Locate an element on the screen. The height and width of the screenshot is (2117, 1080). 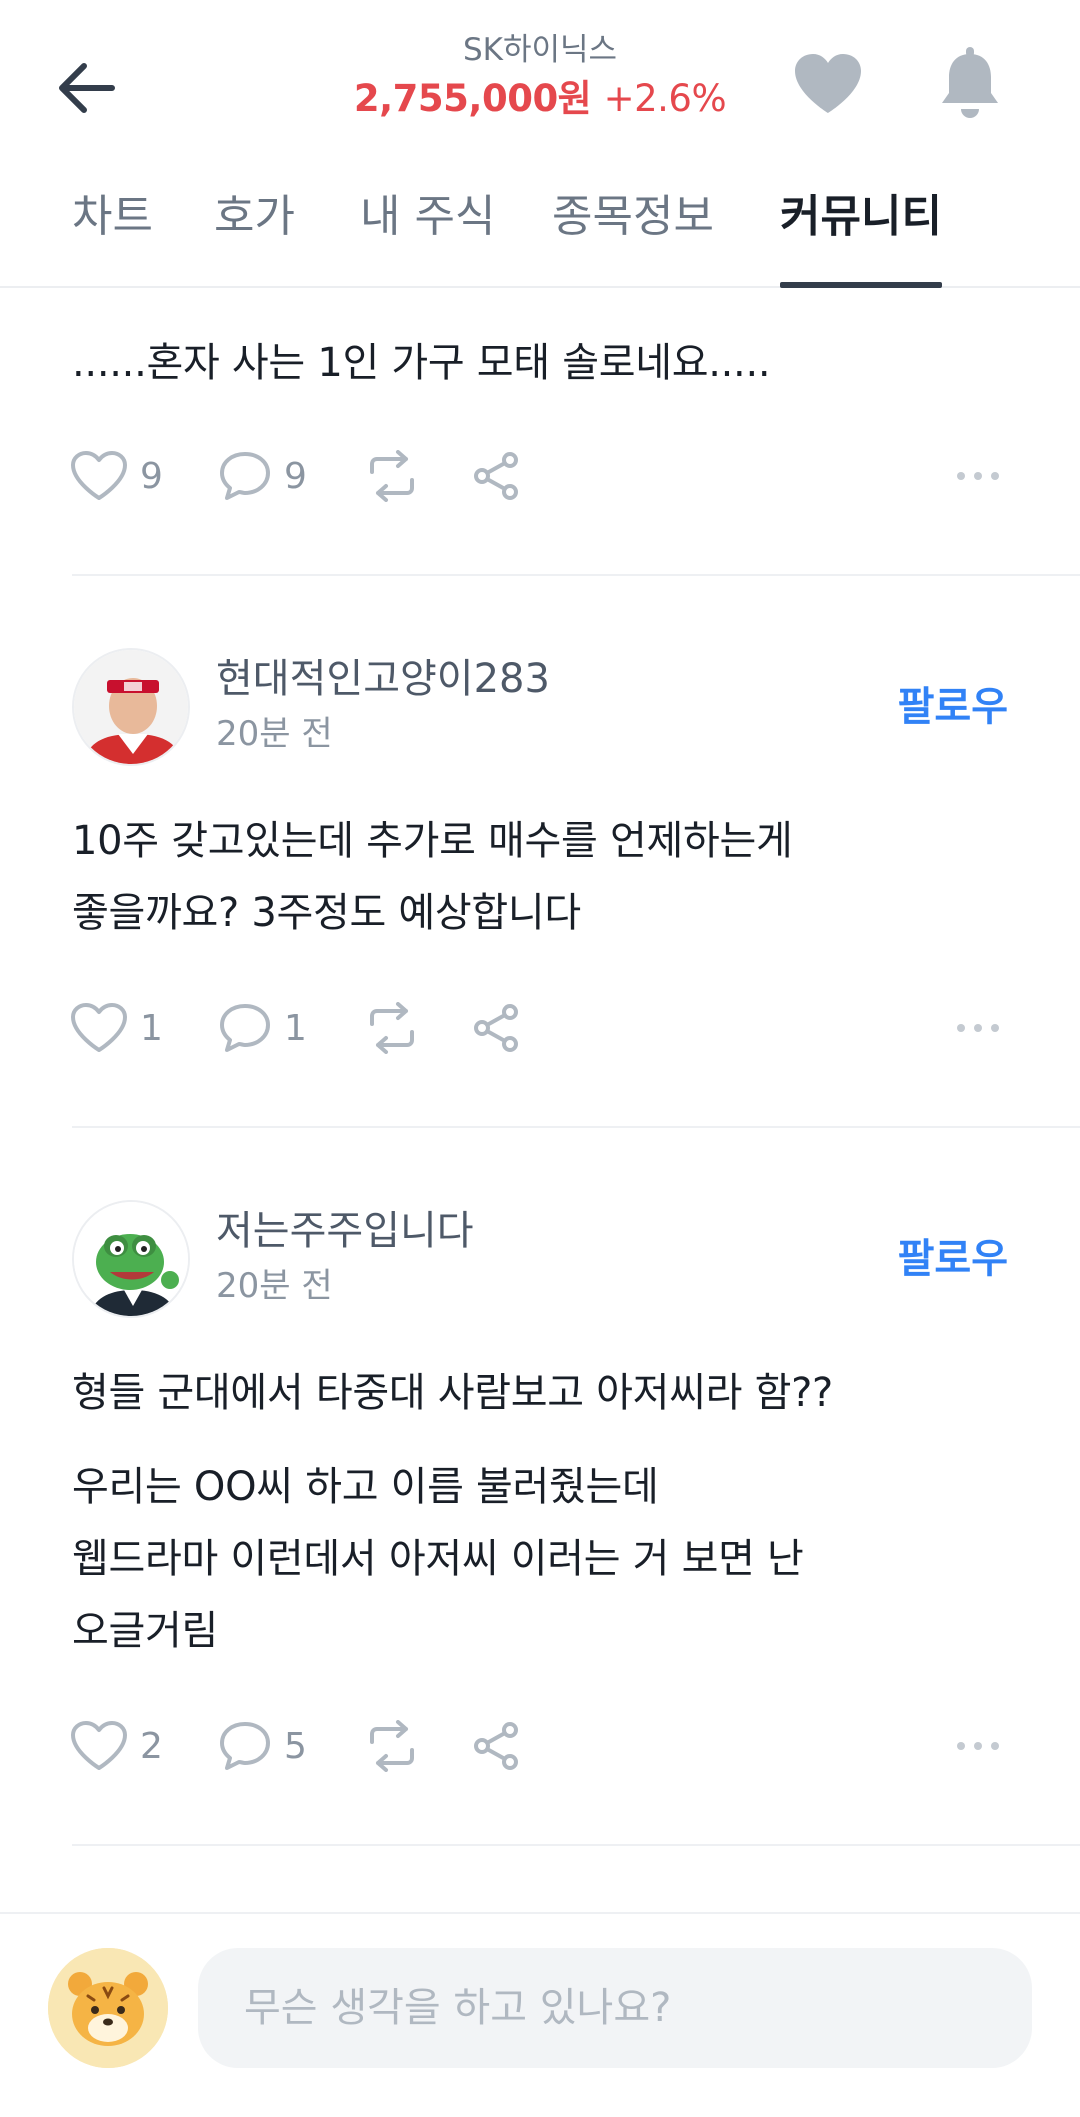
post-text-line: 10주 갖고있는데 추가로 매수를 언제하는게 is located at coordinates (432, 841).